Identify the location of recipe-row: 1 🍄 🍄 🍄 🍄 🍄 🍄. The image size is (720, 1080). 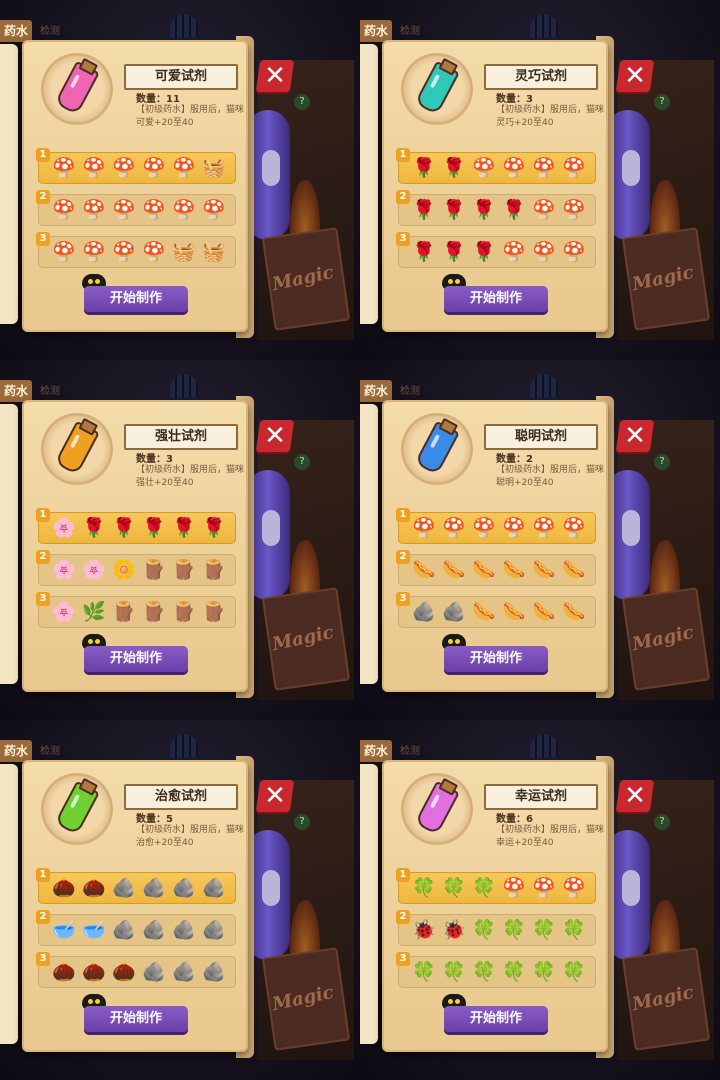
(496, 526).